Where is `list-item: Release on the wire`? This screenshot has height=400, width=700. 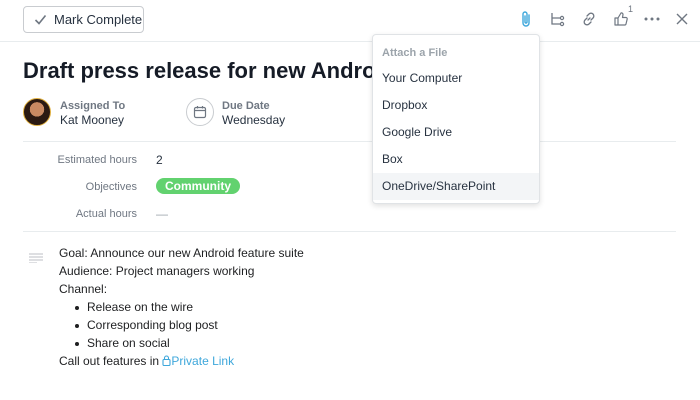
list-item: Release on the wire is located at coordinates (186, 307).